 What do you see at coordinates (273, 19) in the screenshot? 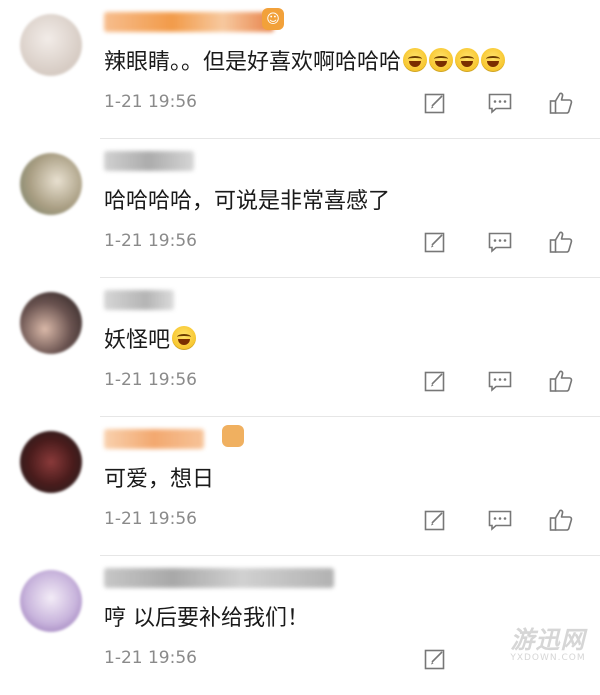
I see `crown-face-icon: ☺` at bounding box center [273, 19].